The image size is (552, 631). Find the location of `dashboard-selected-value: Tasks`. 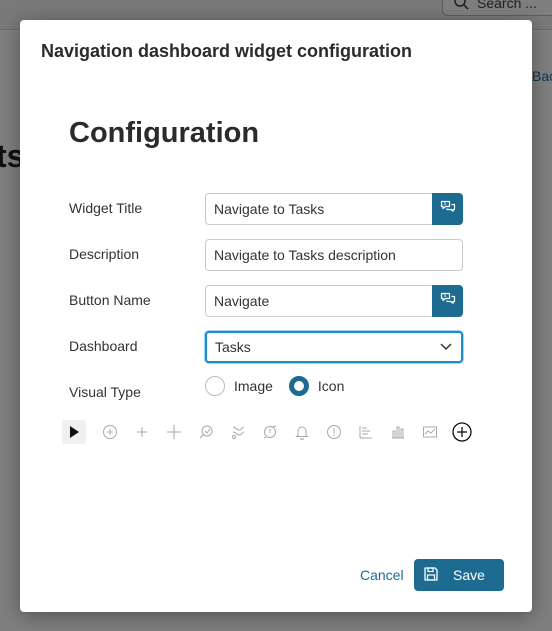

dashboard-selected-value: Tasks is located at coordinates (233, 347).